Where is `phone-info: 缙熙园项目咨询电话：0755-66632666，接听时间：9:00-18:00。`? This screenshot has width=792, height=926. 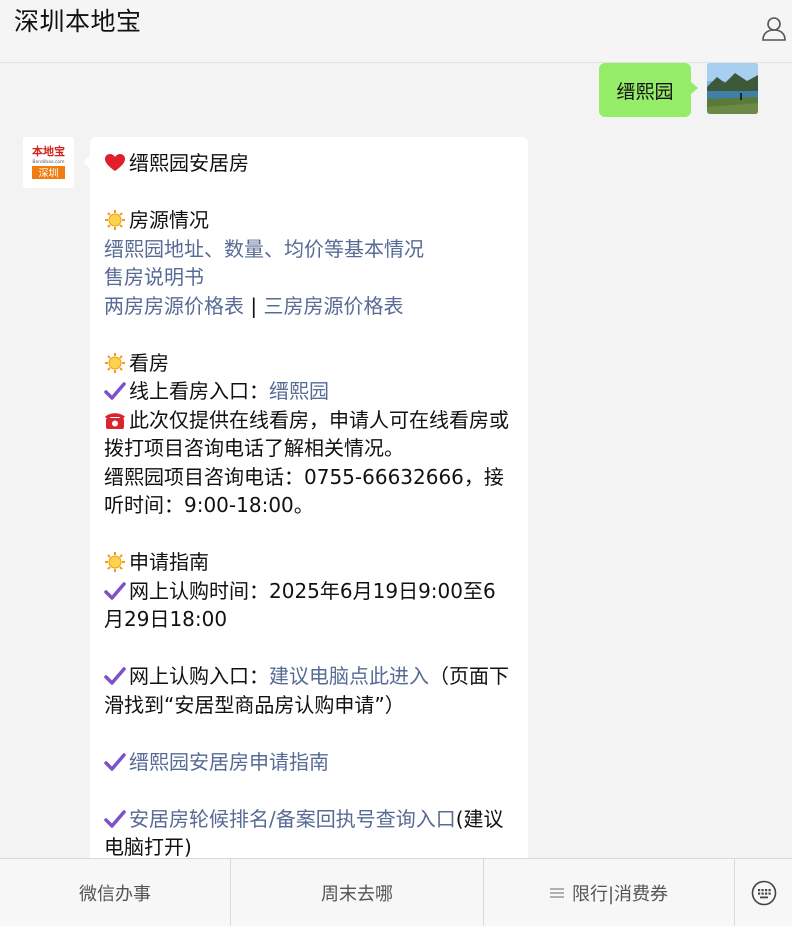 phone-info: 缙熙园项目咨询电话：0755-66632666，接听时间：9:00-18:00。 is located at coordinates (304, 491).